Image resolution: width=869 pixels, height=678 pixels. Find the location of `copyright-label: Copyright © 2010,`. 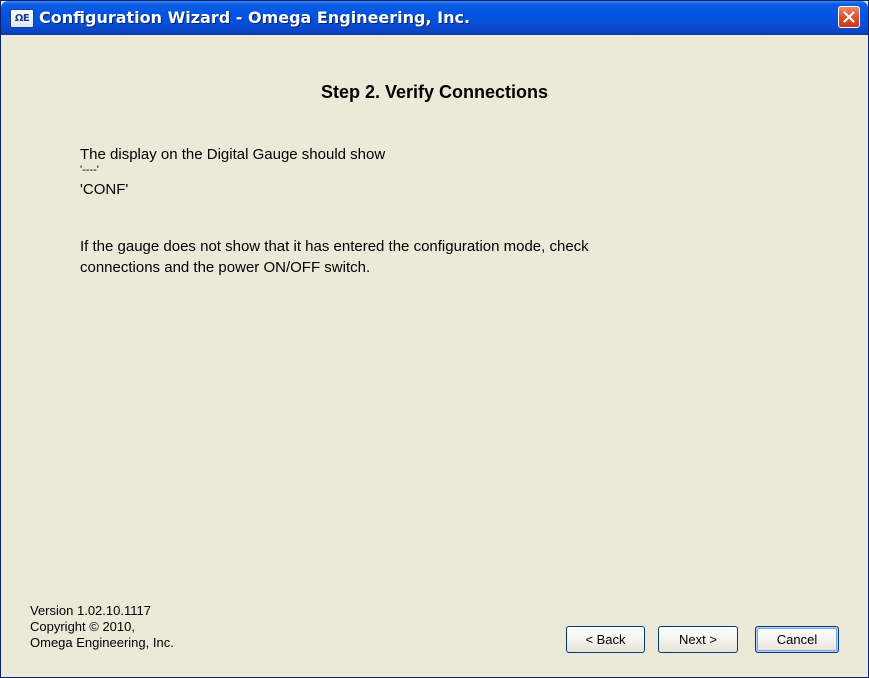

copyright-label: Copyright © 2010, is located at coordinates (82, 626).